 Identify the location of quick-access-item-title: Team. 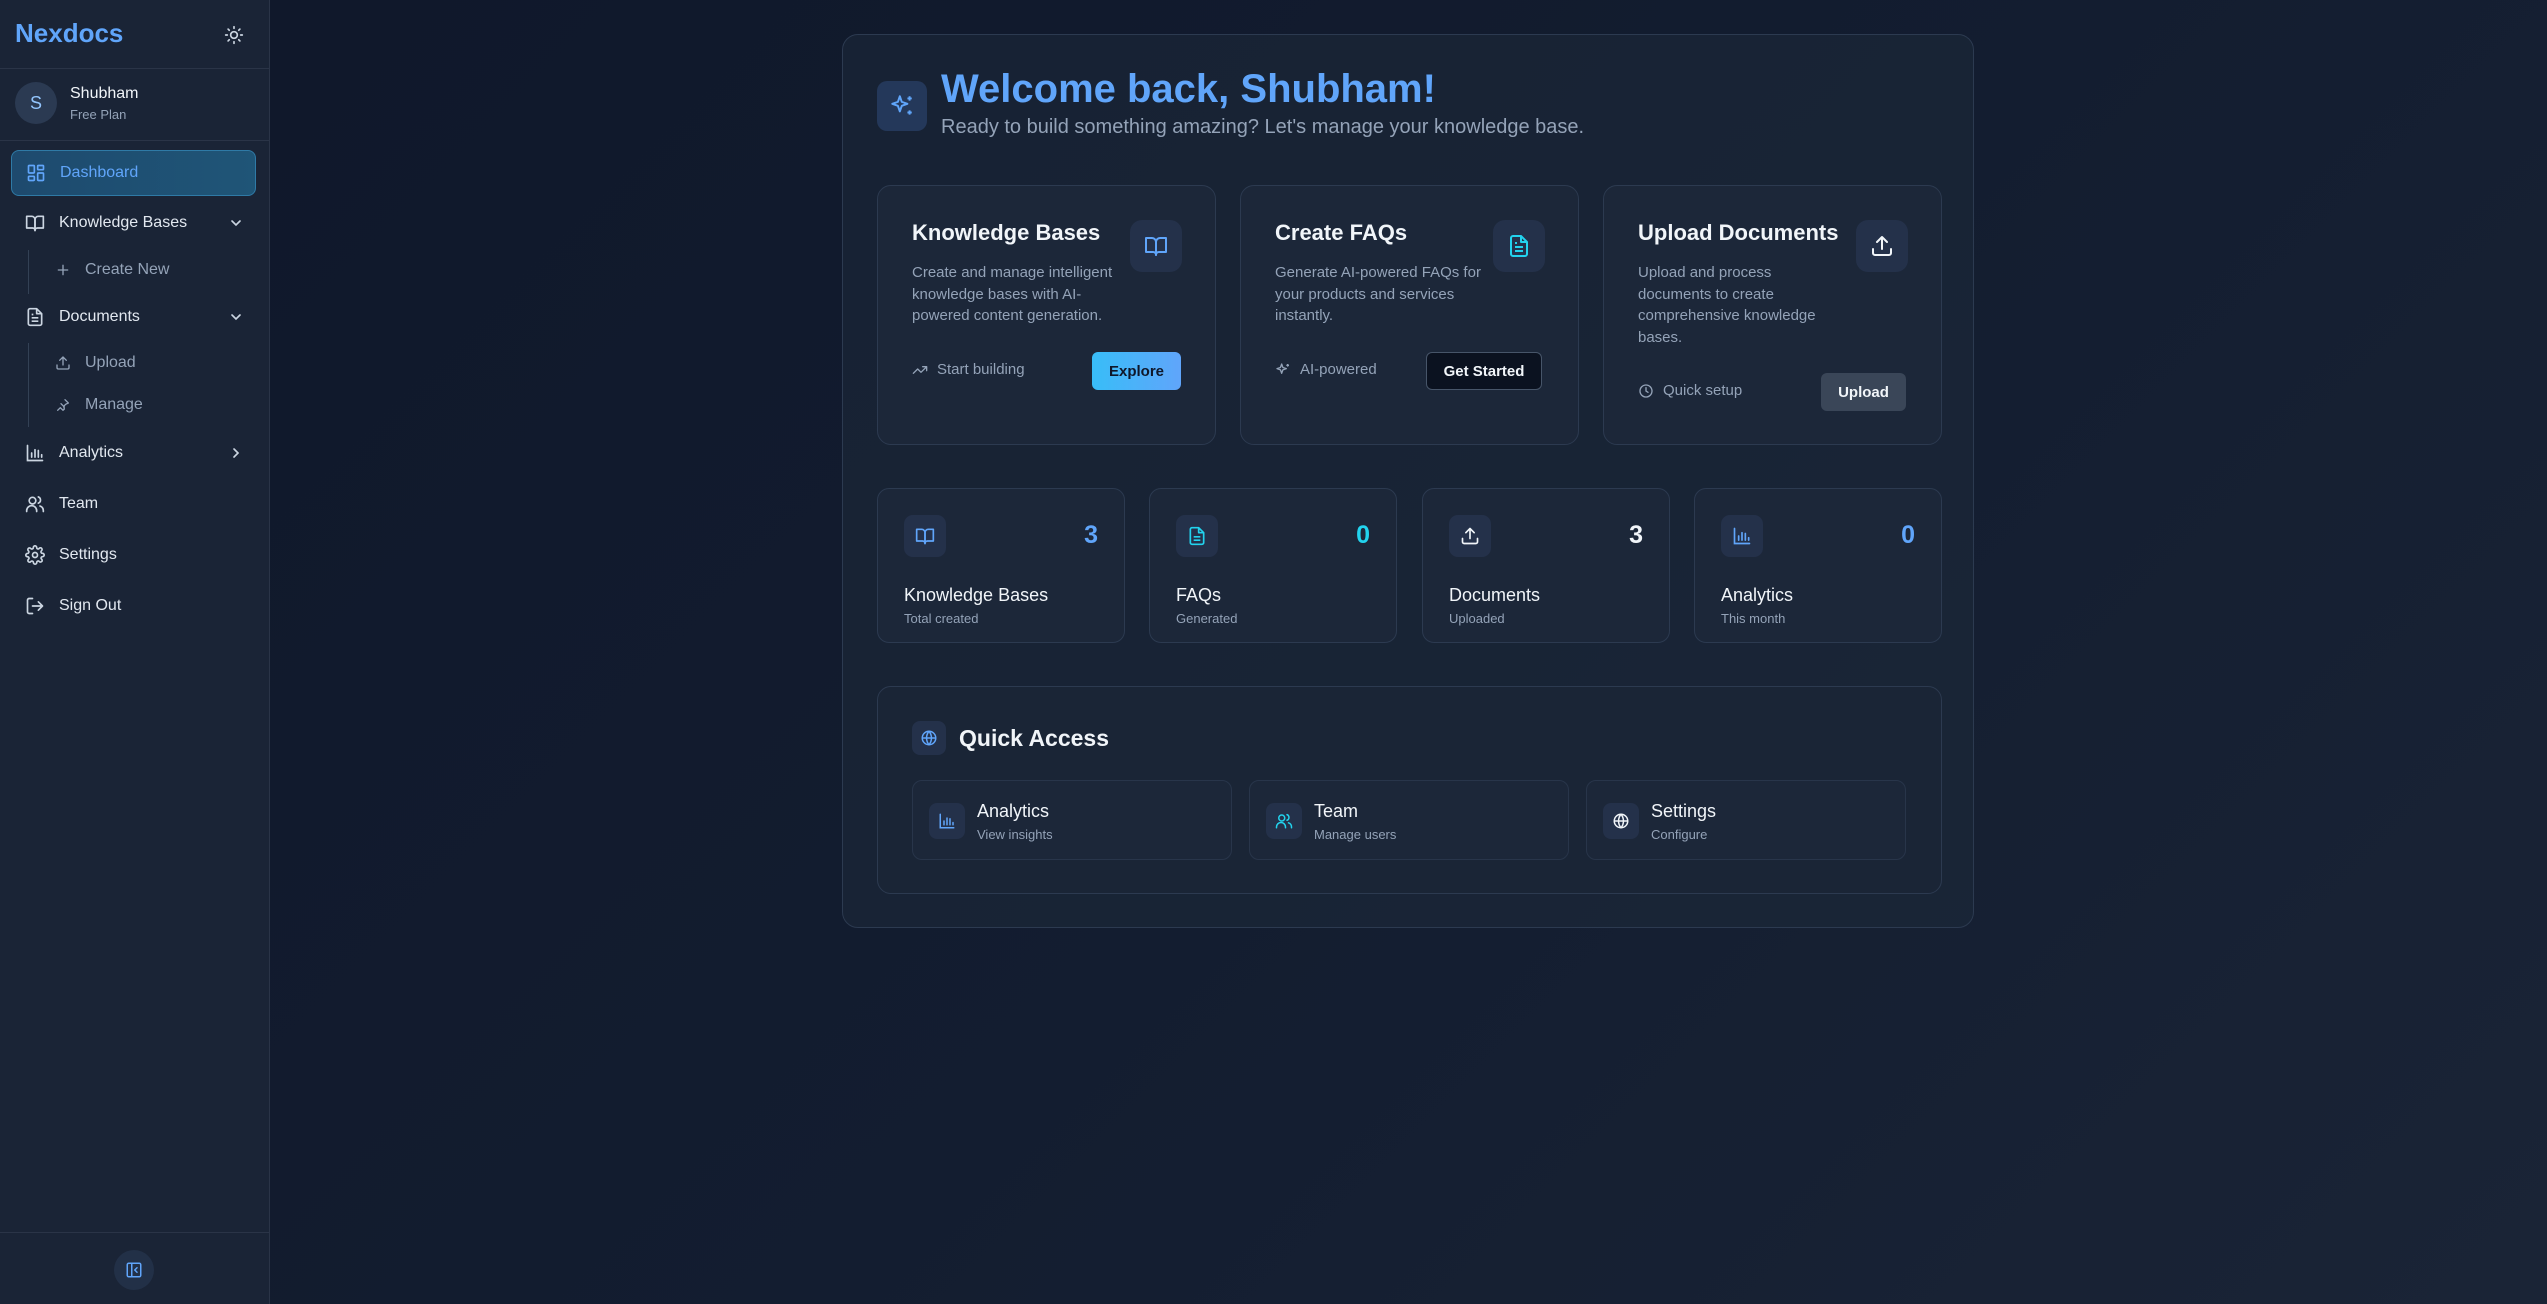
(1336, 811).